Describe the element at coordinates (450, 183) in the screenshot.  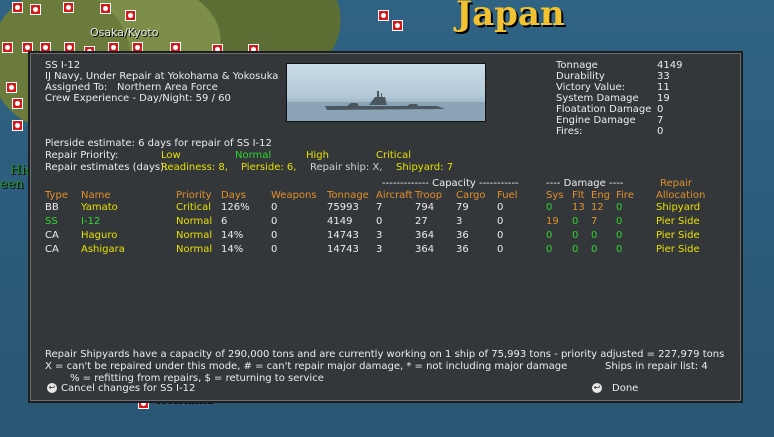
I see `capacity-group-header: ------------- Capacity -----------` at that location.